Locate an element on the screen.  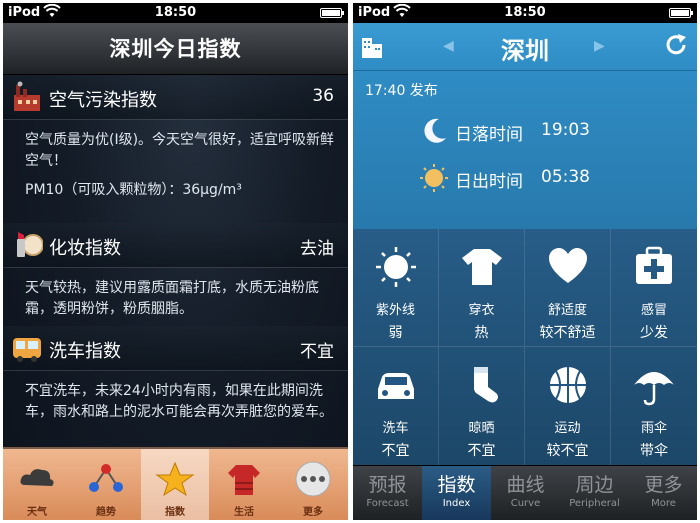
tab-forecast: 预报 Forecast is located at coordinates (387, 493).